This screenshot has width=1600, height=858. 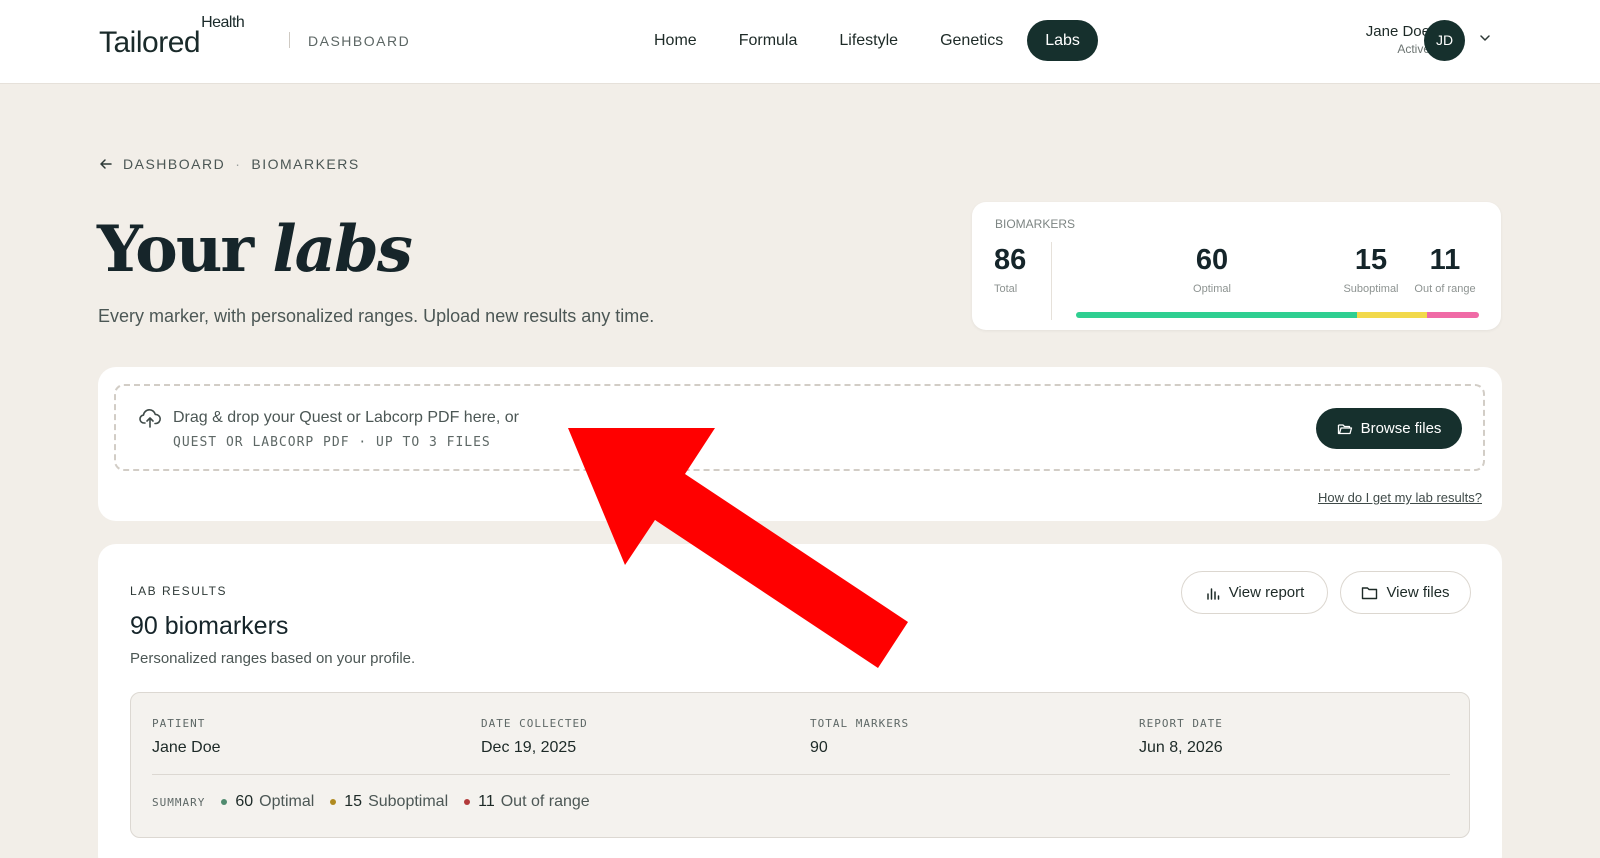 I want to click on lab-results-label: LAB RESULTS, so click(x=178, y=591).